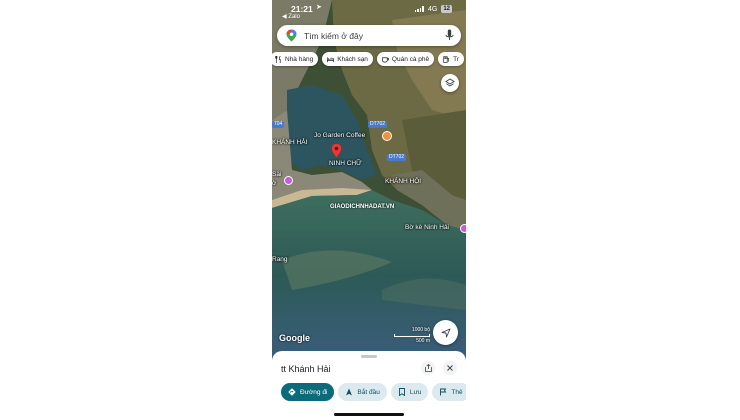 Image resolution: width=740 pixels, height=420 pixels. What do you see at coordinates (401, 392) in the screenshot?
I see `bookmark-icon` at bounding box center [401, 392].